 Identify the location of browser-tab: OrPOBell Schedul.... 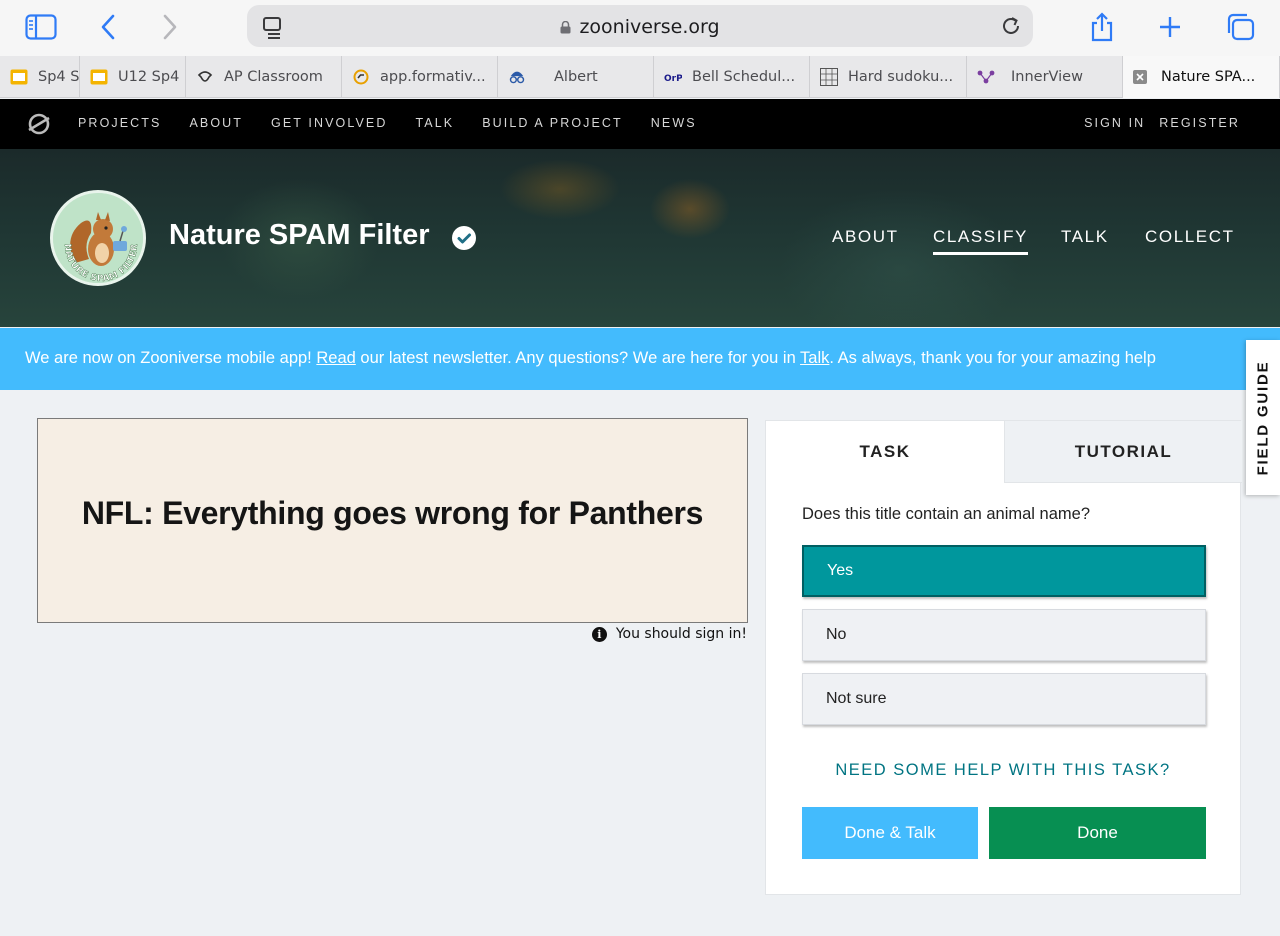
(732, 77).